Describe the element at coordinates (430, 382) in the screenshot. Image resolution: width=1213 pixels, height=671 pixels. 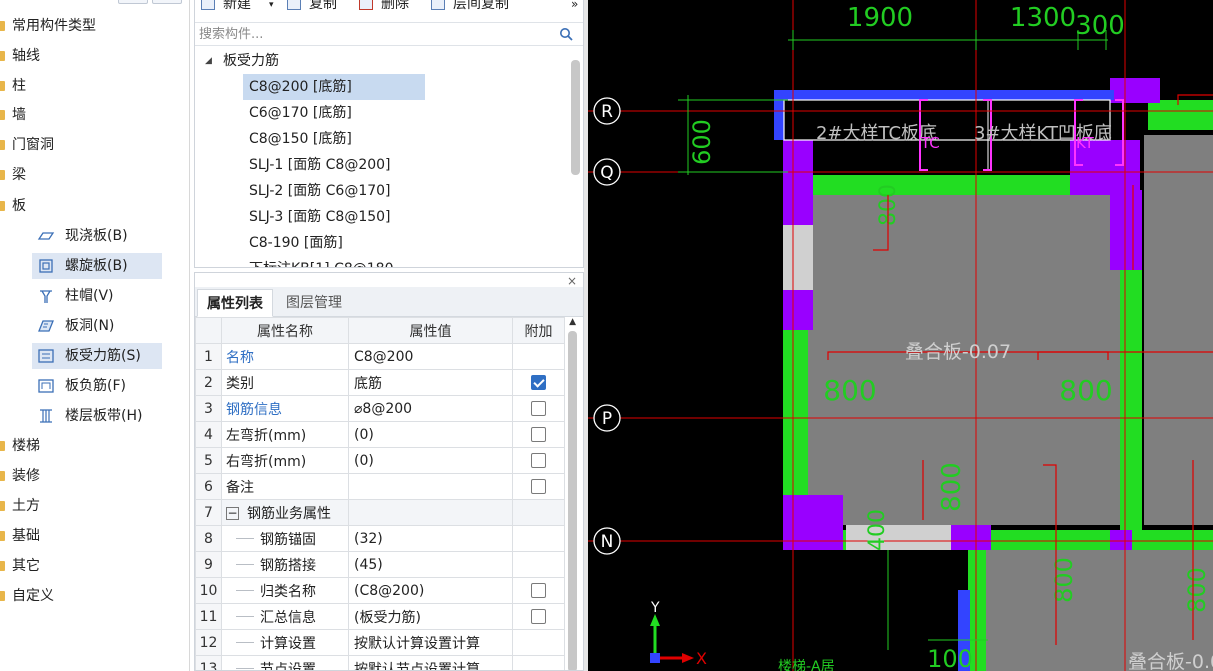
I see `property-value: 底筋` at that location.